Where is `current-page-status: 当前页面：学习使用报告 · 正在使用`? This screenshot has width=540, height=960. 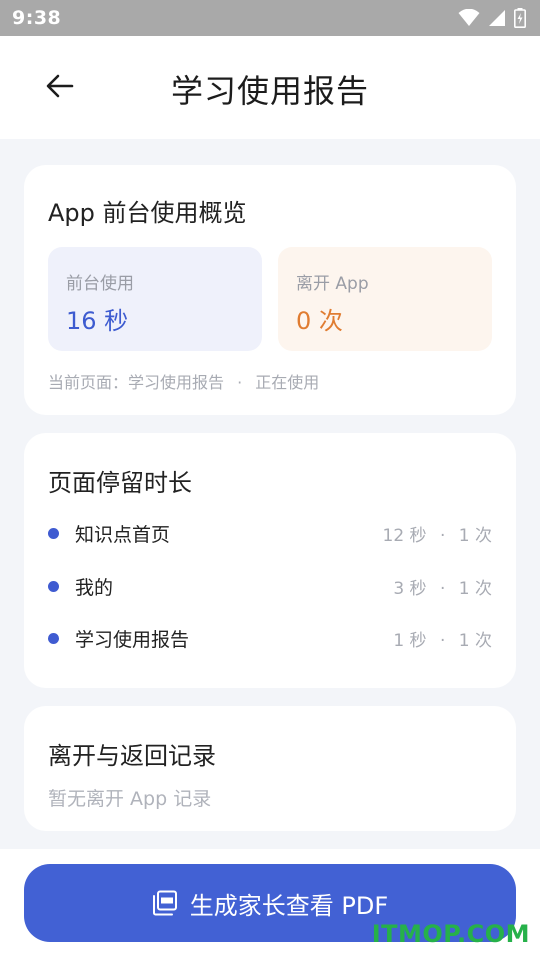
current-page-status: 当前页面：学习使用报告 · 正在使用 is located at coordinates (183, 381).